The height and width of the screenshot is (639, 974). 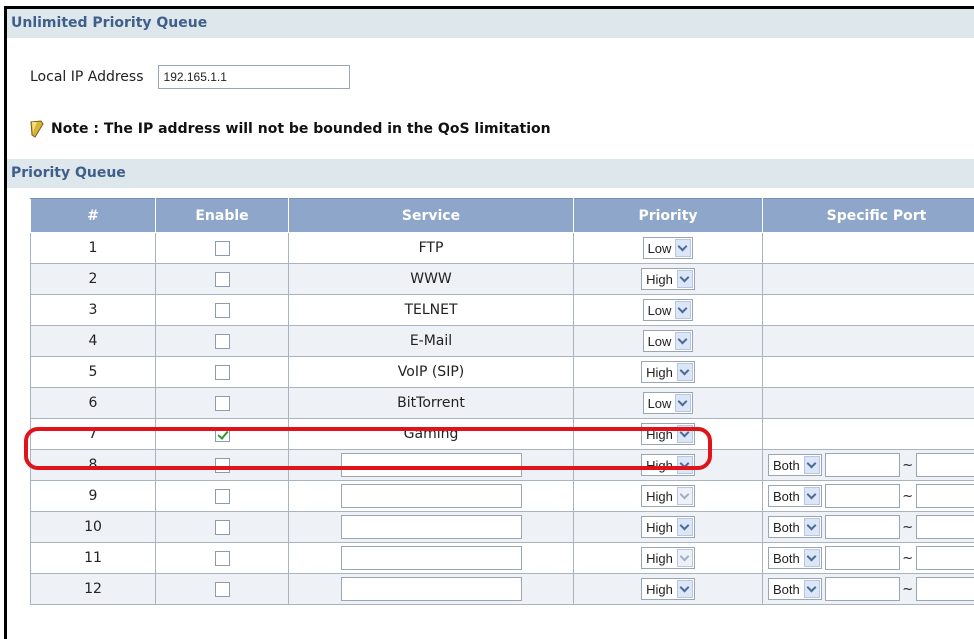 I want to click on table-row: 1 FTP Low, so click(x=502, y=248).